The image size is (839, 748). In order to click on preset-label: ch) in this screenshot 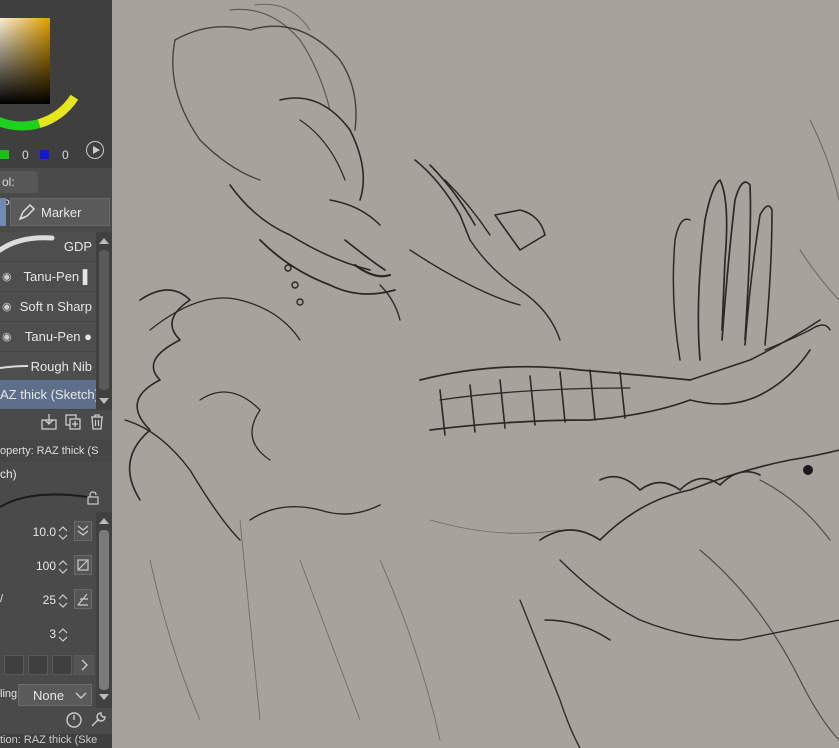, I will do `click(8, 474)`.